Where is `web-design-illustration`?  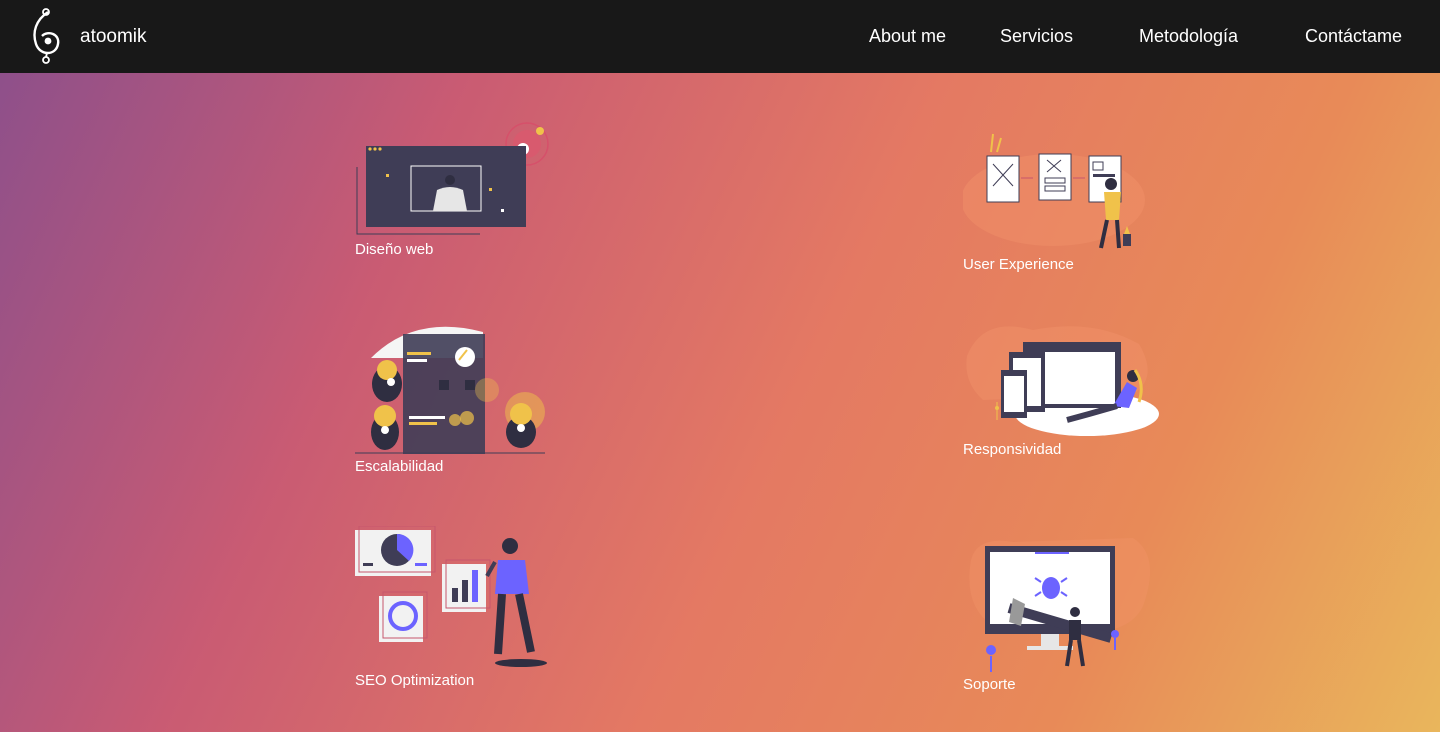 web-design-illustration is located at coordinates (452, 178).